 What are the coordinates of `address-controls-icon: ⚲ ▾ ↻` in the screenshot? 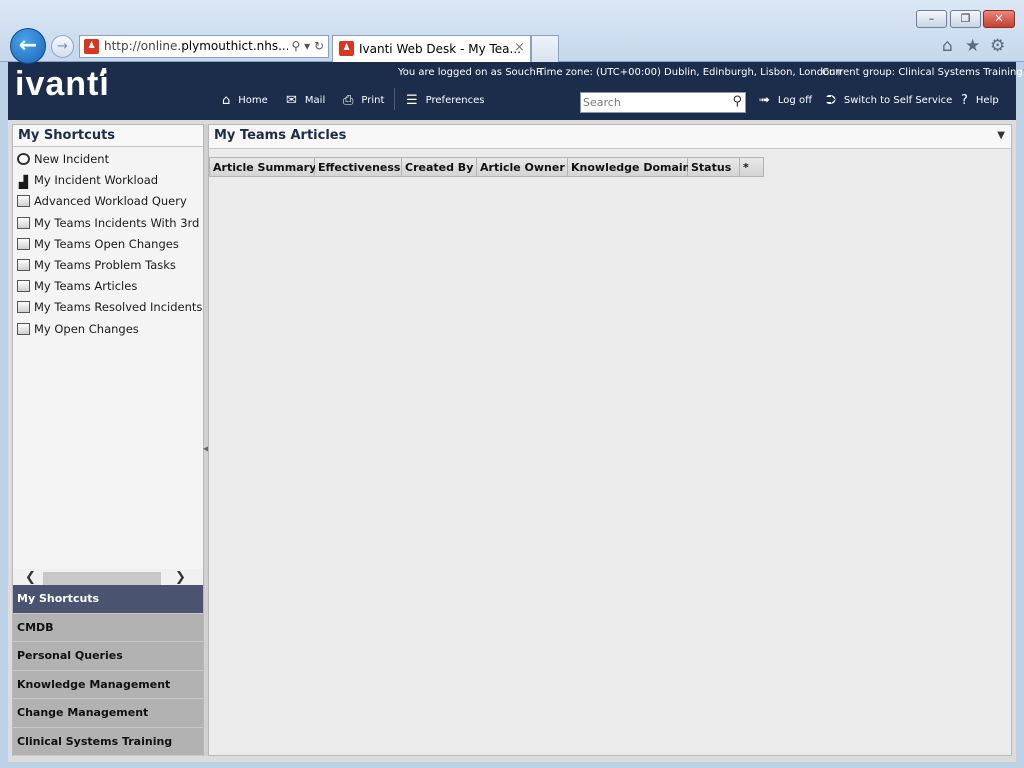 It's located at (305, 46).